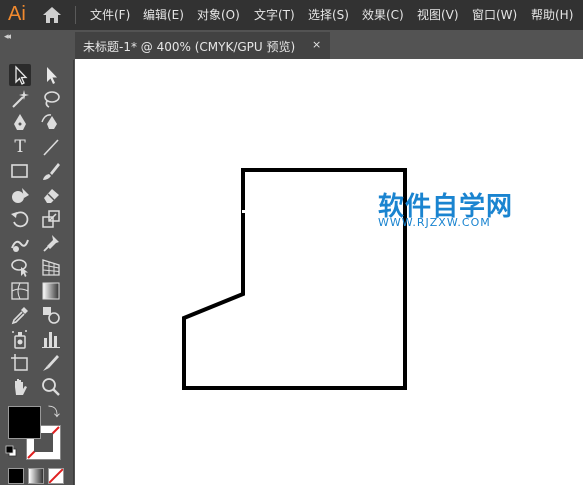 This screenshot has width=583, height=485. I want to click on menu-select: 选择(S), so click(328, 14).